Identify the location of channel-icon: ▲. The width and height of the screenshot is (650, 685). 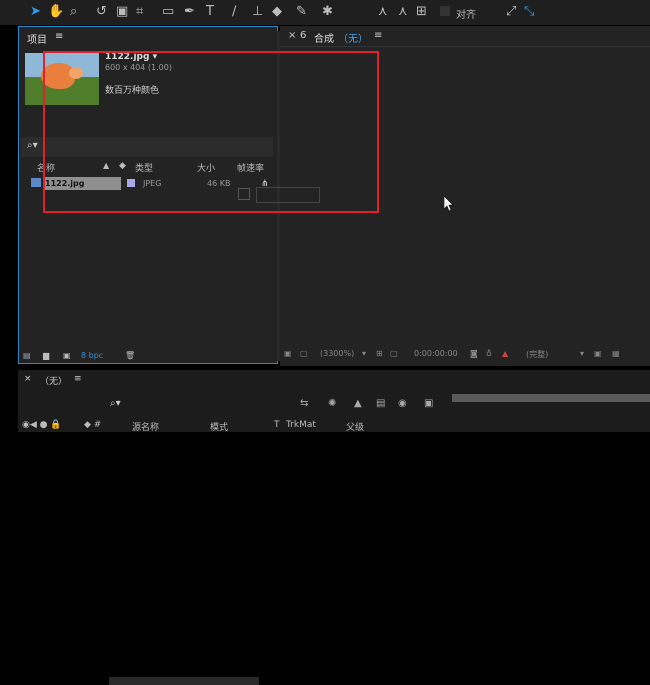
(505, 353).